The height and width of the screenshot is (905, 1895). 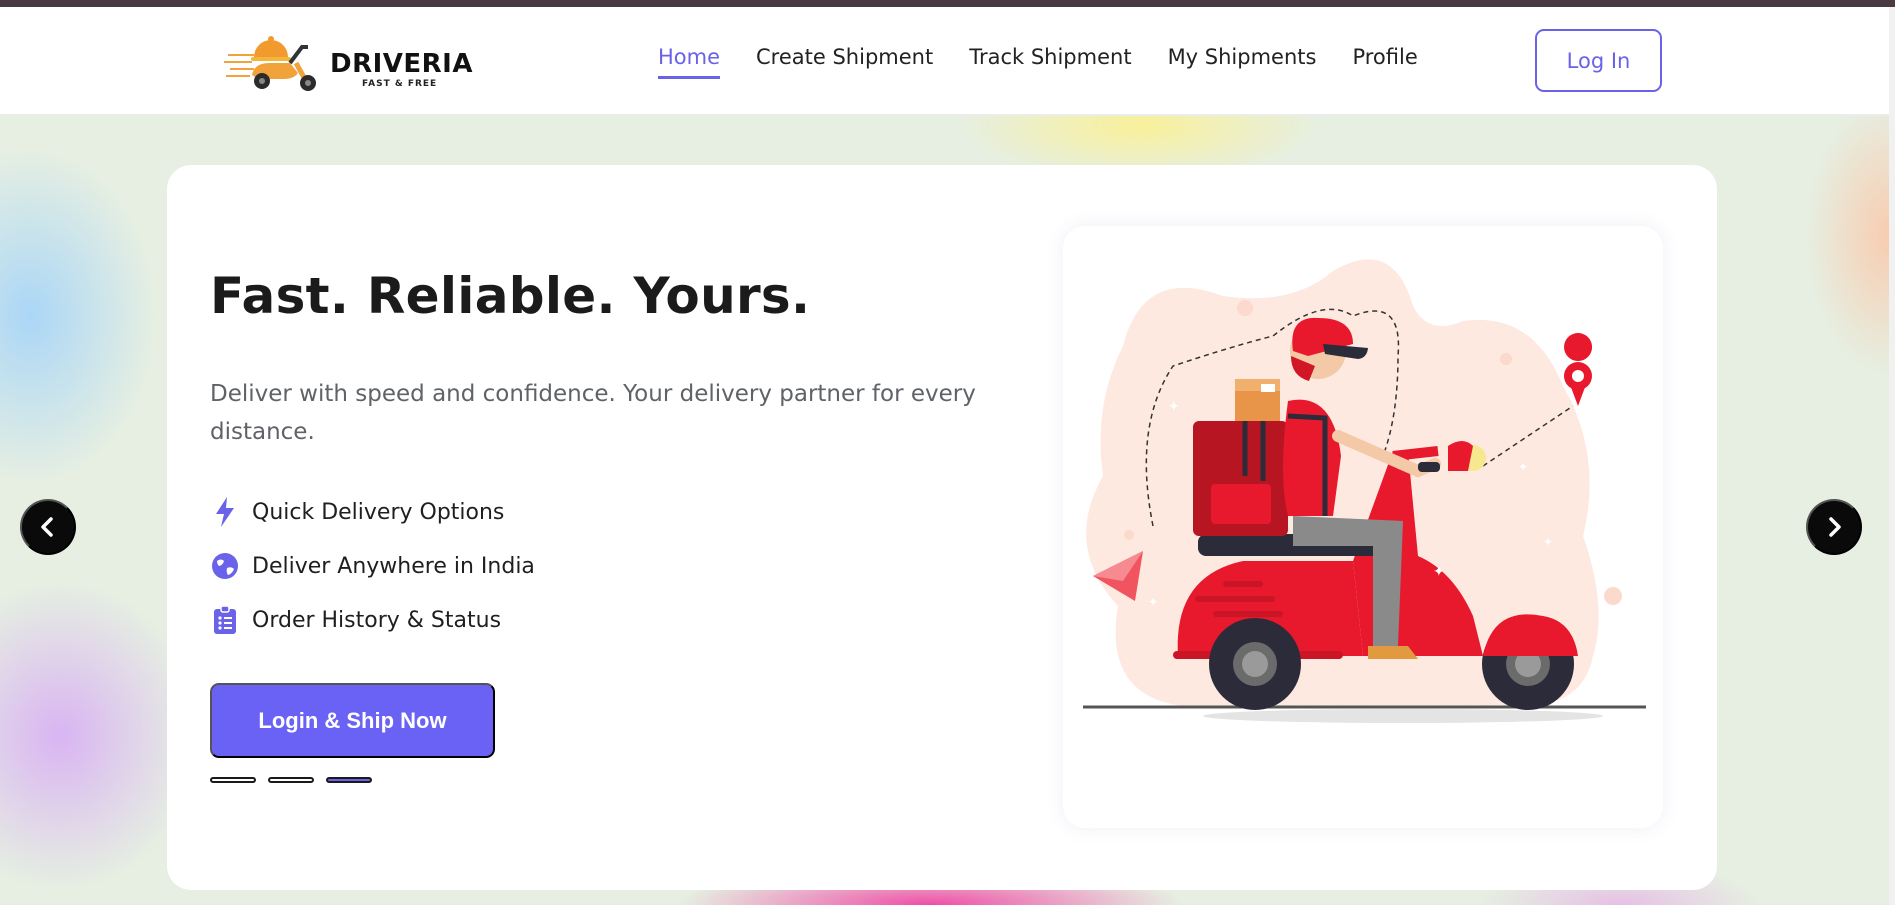 What do you see at coordinates (947, 3) in the screenshot?
I see `window-top-strip` at bounding box center [947, 3].